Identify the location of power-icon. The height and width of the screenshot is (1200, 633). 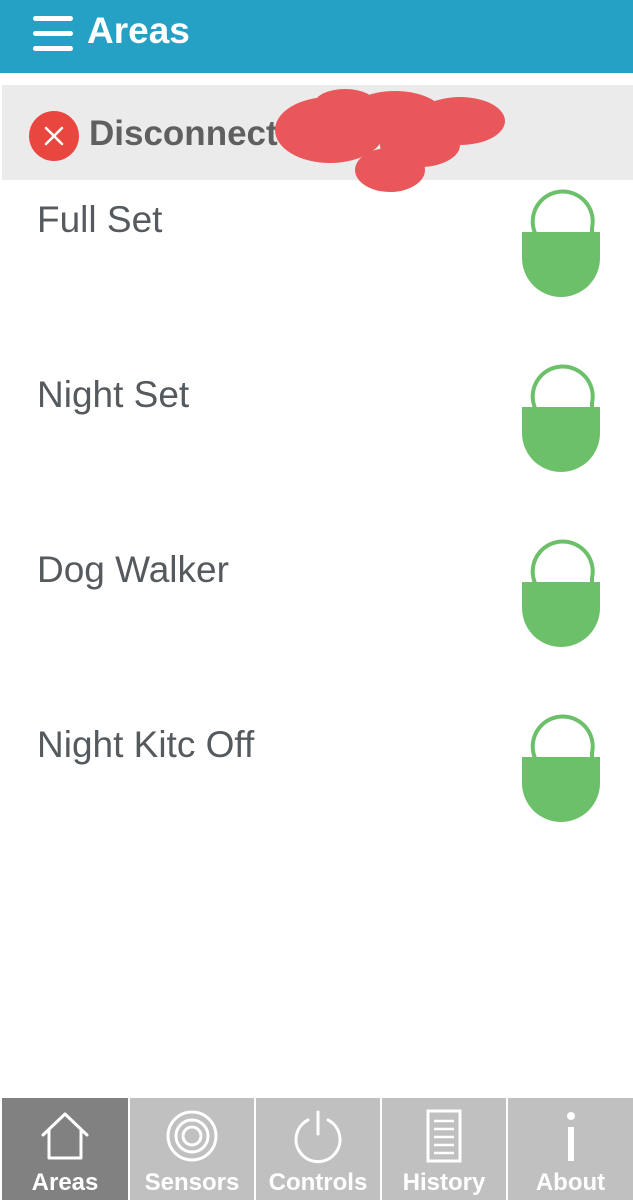
(318, 1137).